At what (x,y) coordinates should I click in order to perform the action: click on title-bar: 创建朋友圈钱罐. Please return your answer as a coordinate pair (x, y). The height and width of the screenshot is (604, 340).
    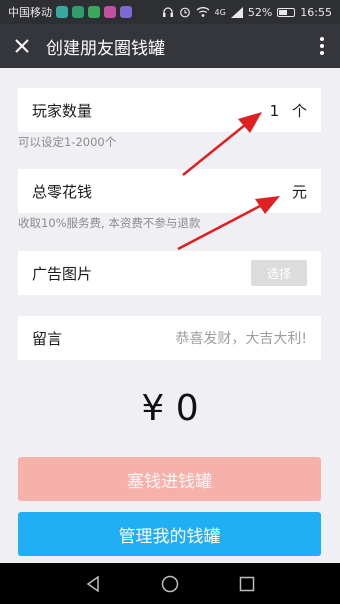
    Looking at the image, I should click on (170, 46).